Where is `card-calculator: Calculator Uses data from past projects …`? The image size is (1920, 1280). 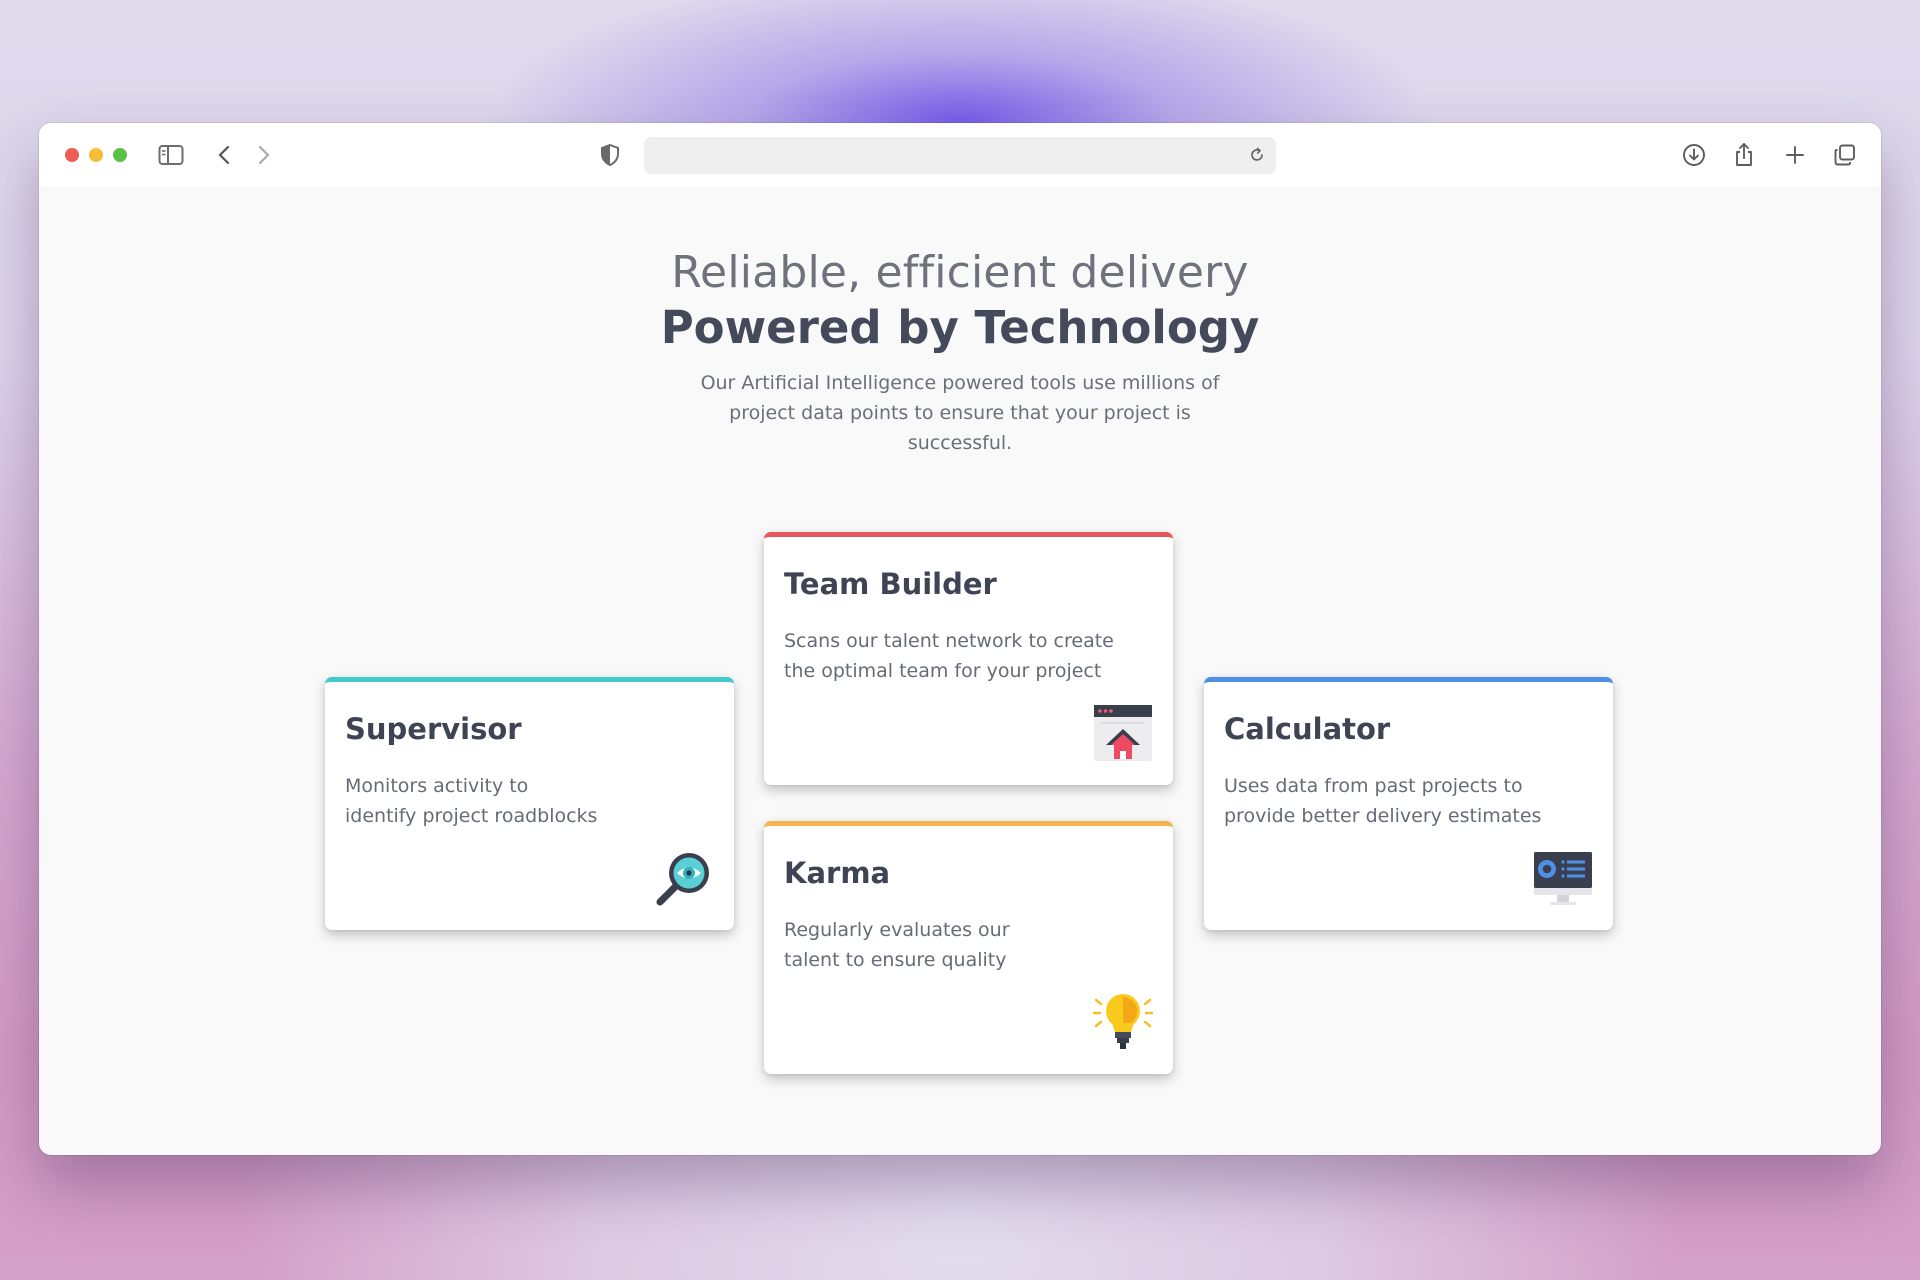 card-calculator: Calculator Uses data from past projects … is located at coordinates (1408, 803).